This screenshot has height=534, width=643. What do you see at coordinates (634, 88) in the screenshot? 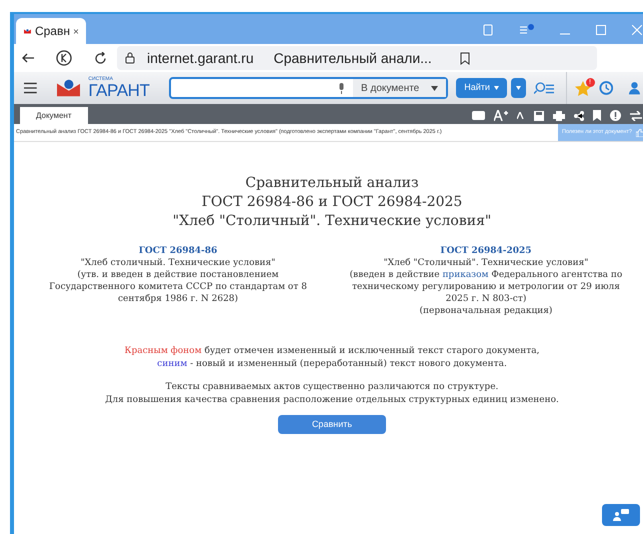
I see `user-icon` at bounding box center [634, 88].